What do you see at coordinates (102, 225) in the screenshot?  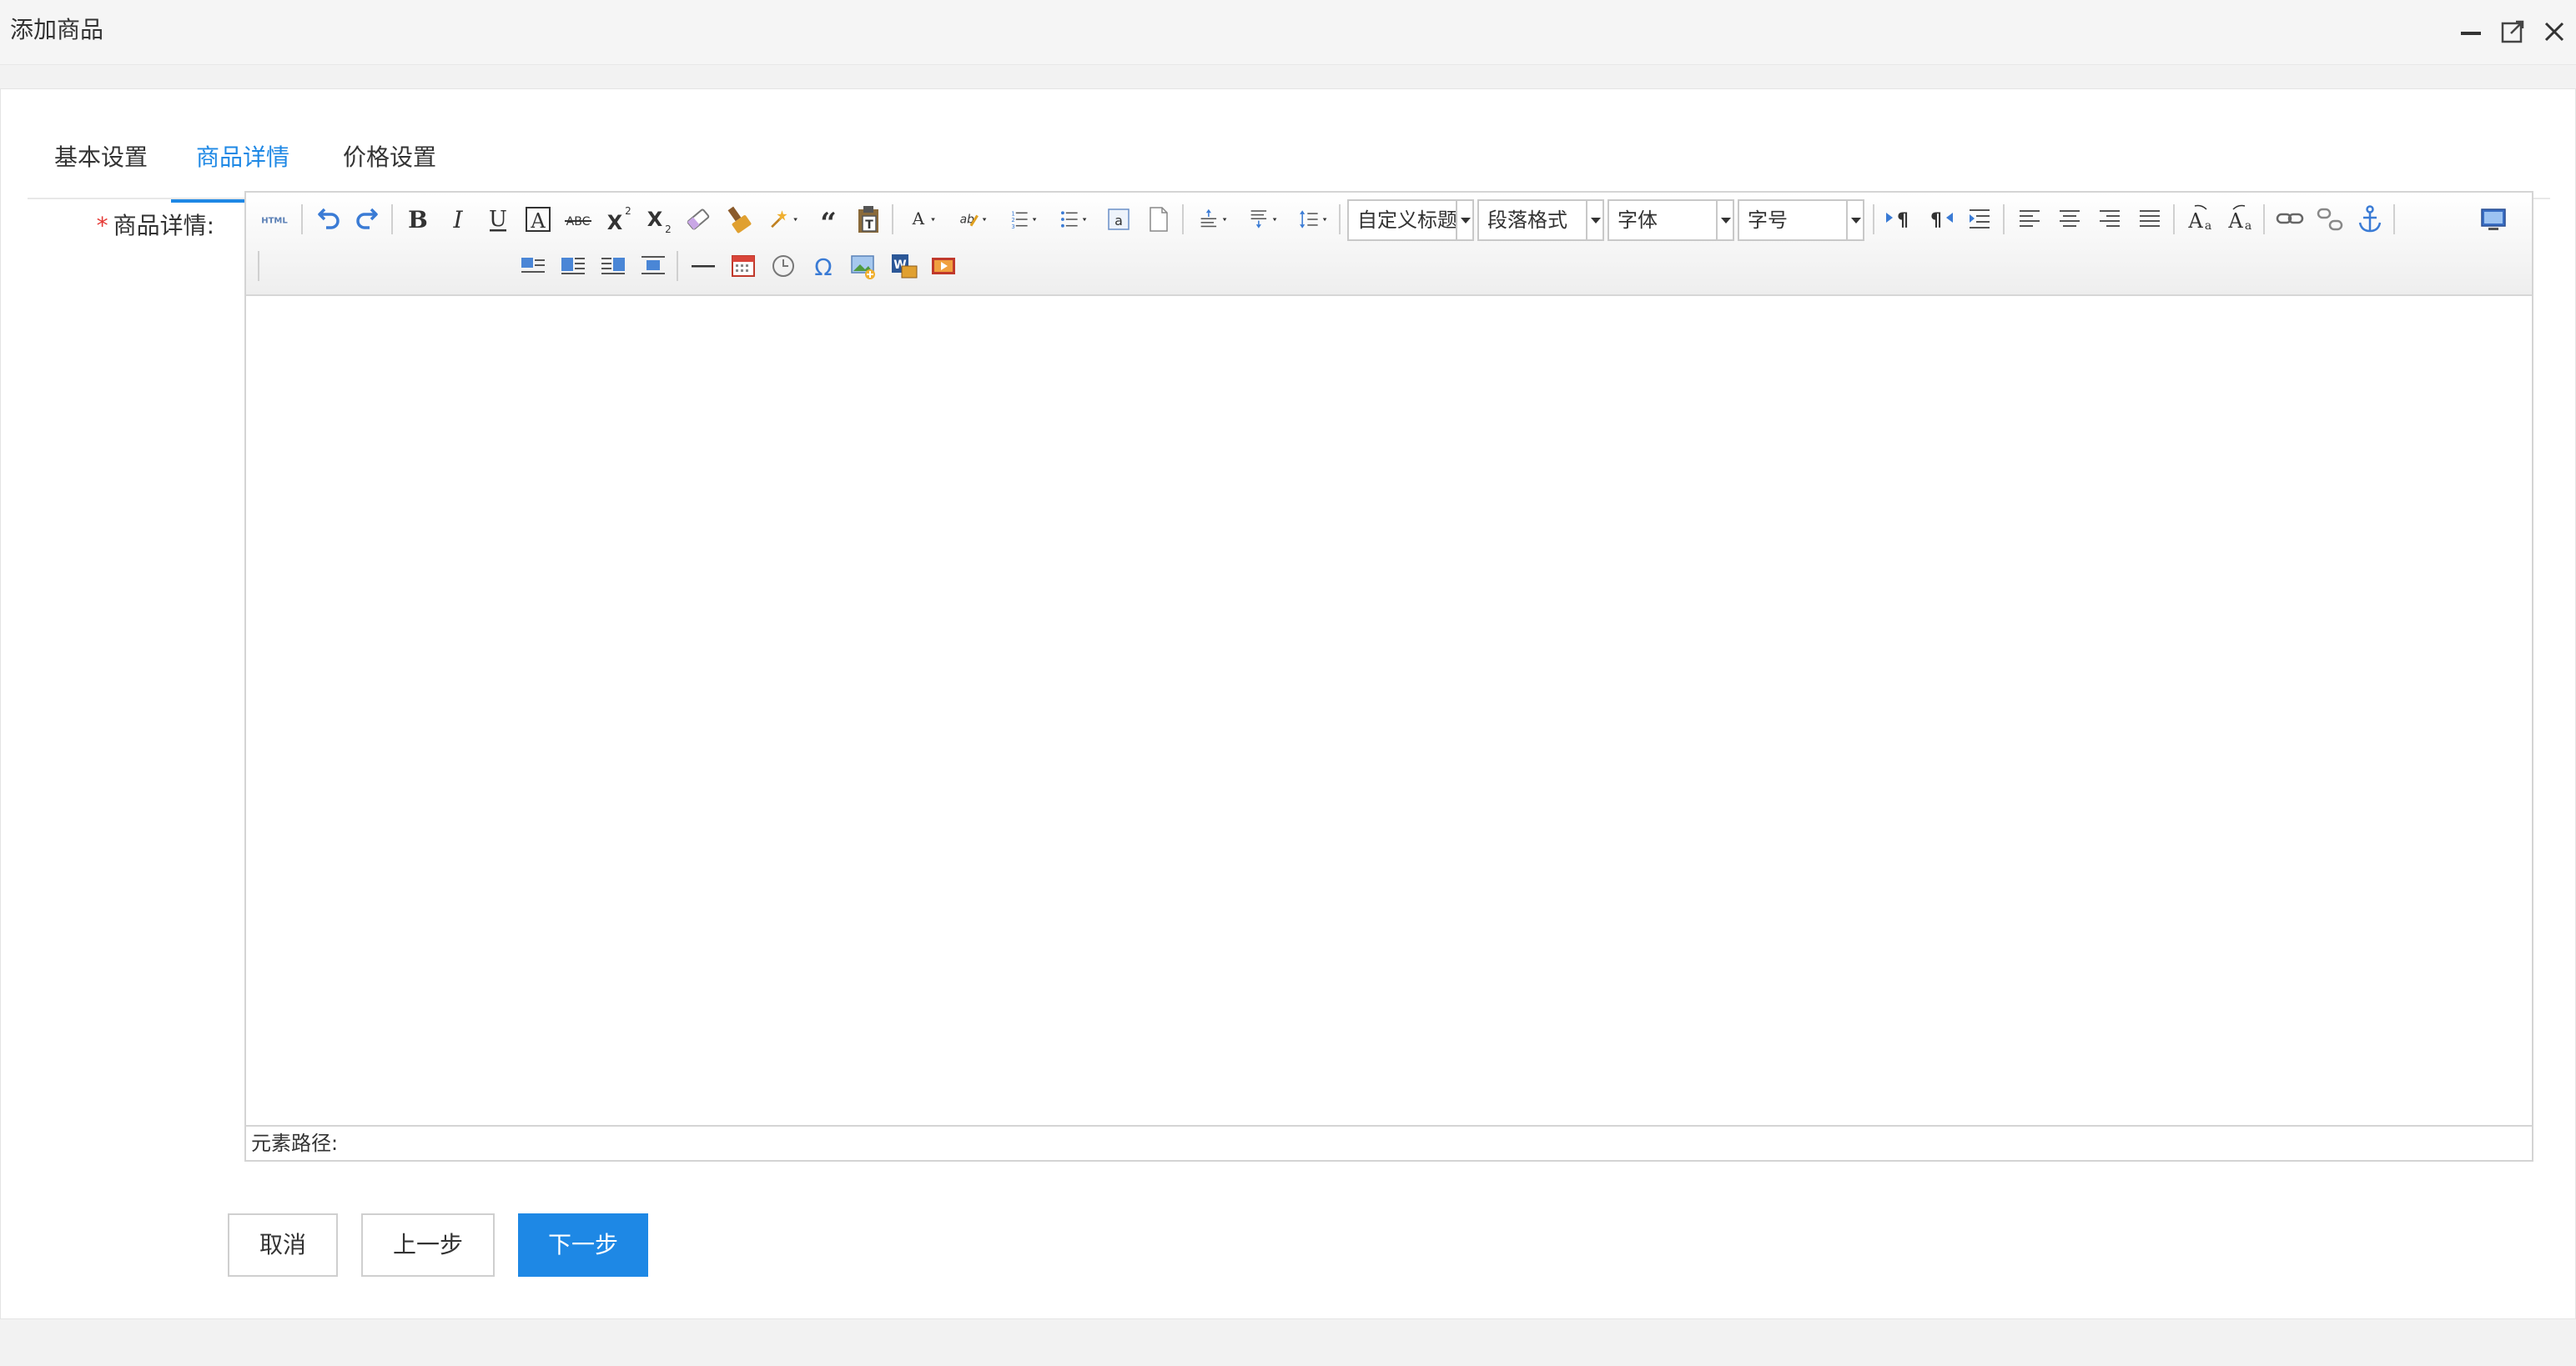 I see `required-mark: *` at bounding box center [102, 225].